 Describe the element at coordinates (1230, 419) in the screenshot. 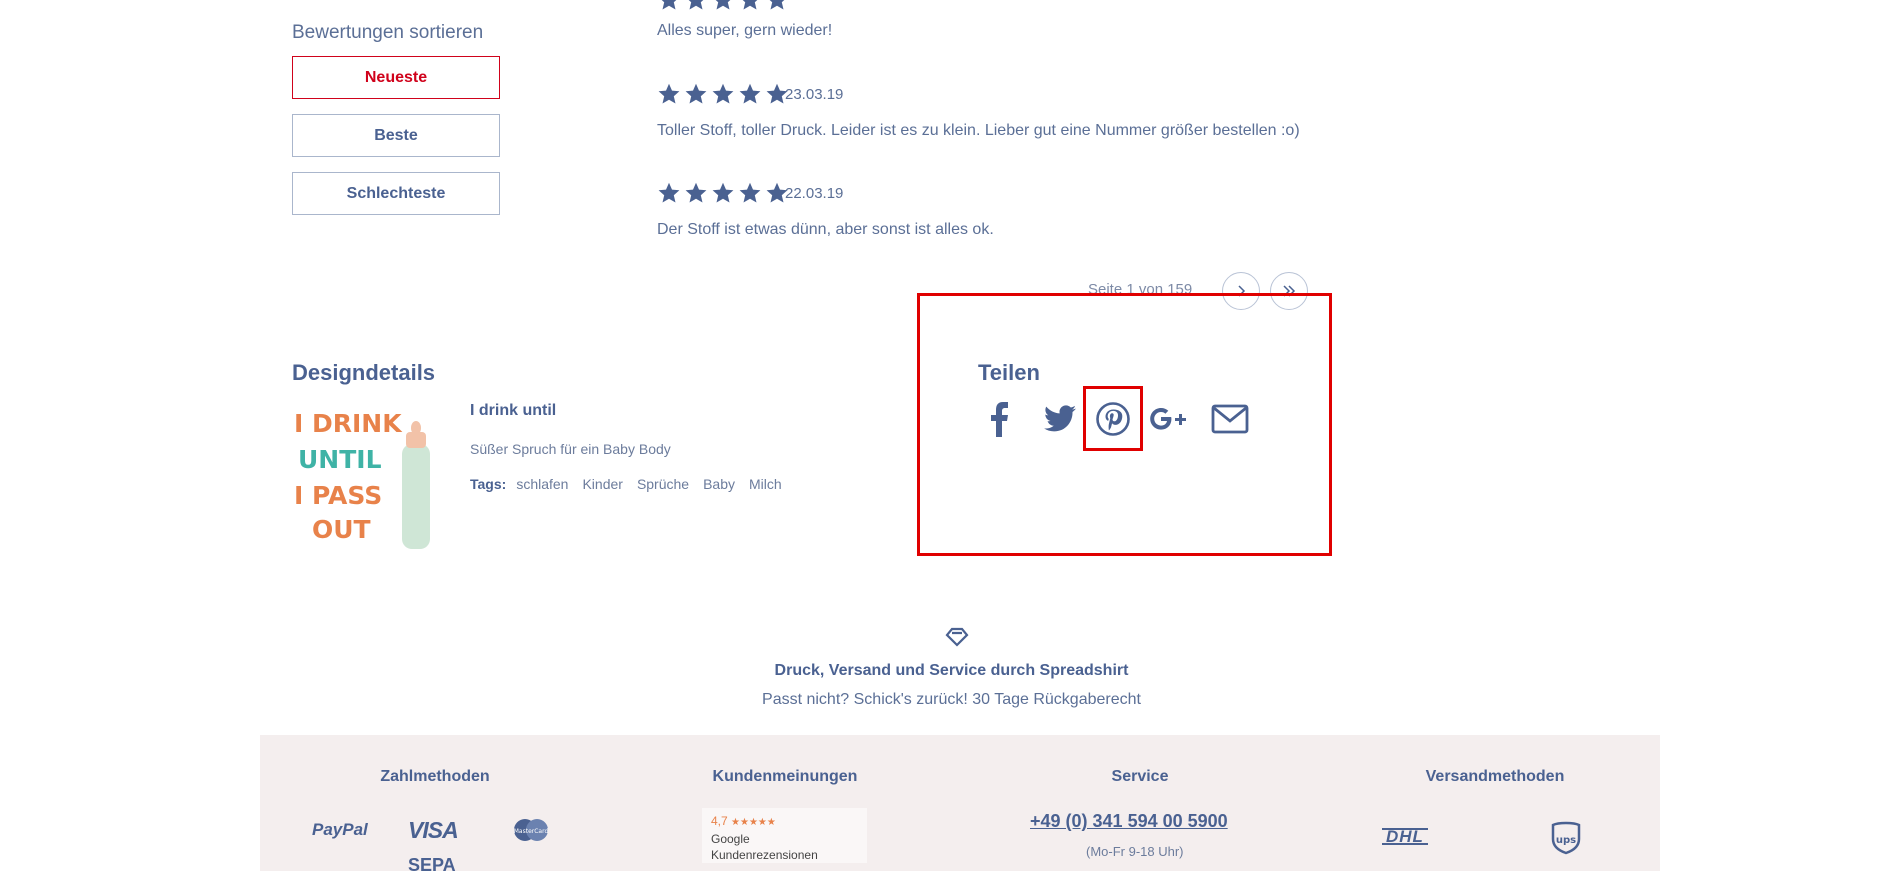

I see `email-icon` at that location.